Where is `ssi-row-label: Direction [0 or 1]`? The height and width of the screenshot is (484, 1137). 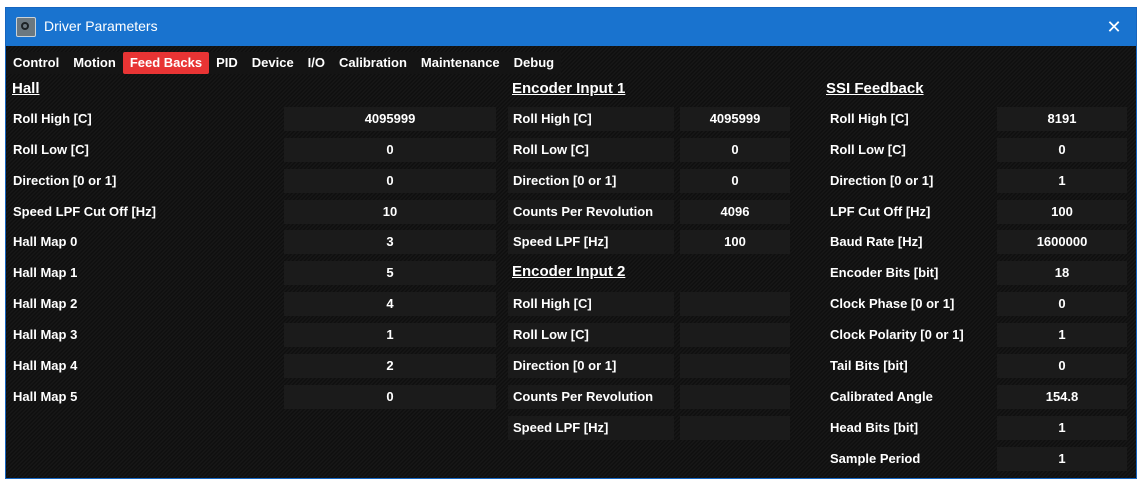 ssi-row-label: Direction [0 or 1] is located at coordinates (882, 180).